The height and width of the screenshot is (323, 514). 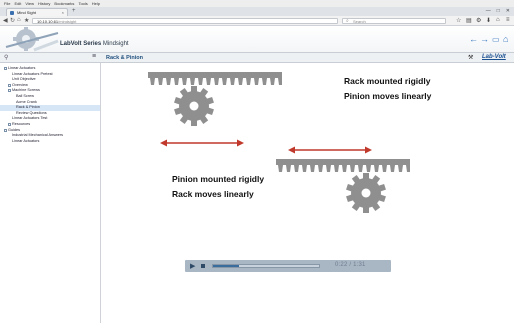 What do you see at coordinates (94, 56) in the screenshot?
I see `hamburger-menu-icon: ≡` at bounding box center [94, 56].